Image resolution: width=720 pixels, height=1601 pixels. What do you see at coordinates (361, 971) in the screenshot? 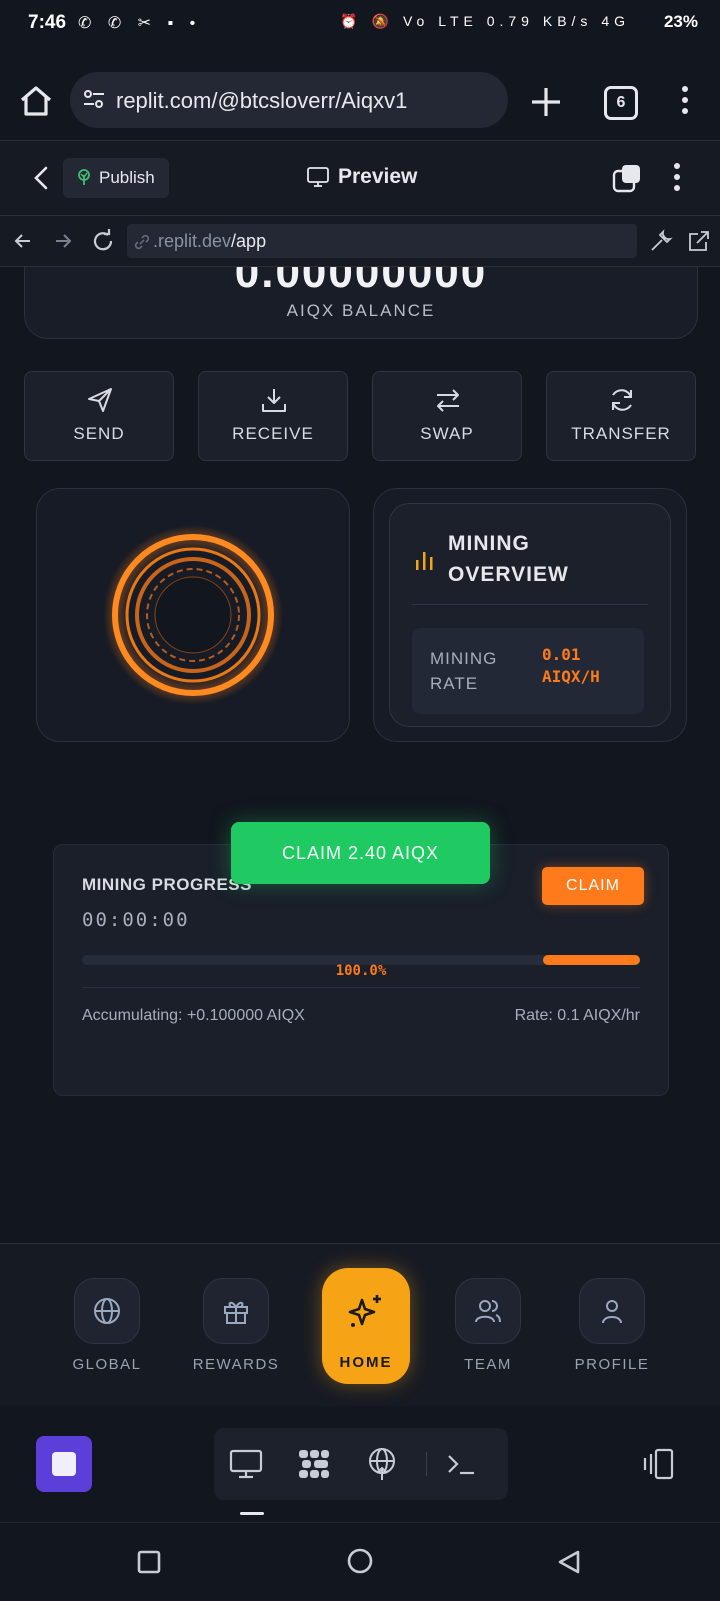
I see `progress-percent: 100.0%` at bounding box center [361, 971].